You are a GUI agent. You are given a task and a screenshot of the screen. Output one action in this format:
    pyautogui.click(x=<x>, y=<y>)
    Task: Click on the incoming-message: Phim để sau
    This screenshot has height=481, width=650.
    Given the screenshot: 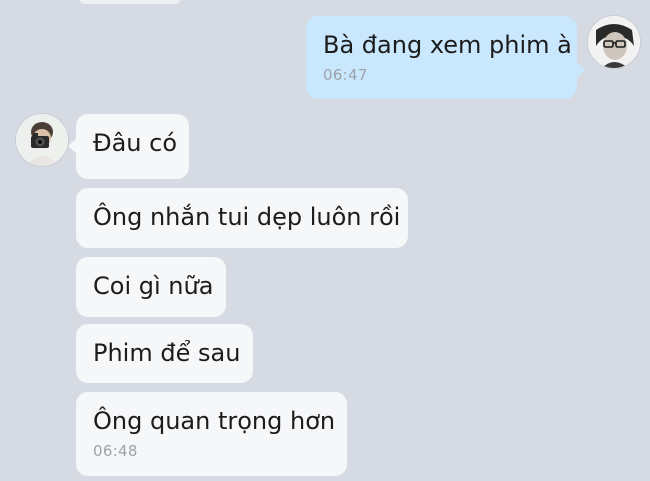 What is the action you would take?
    pyautogui.click(x=164, y=353)
    